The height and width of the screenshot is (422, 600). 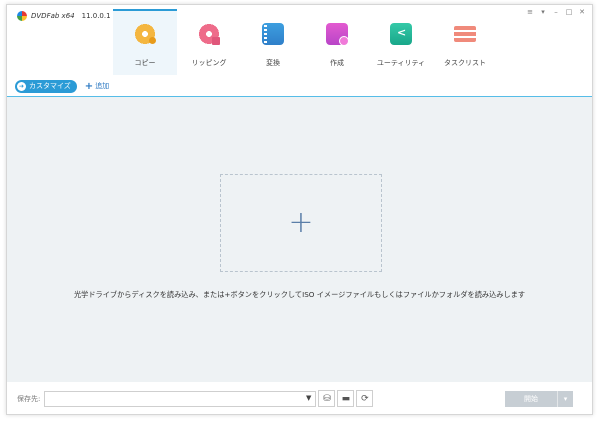 I want to click on tab-converter: 変換, so click(x=273, y=42).